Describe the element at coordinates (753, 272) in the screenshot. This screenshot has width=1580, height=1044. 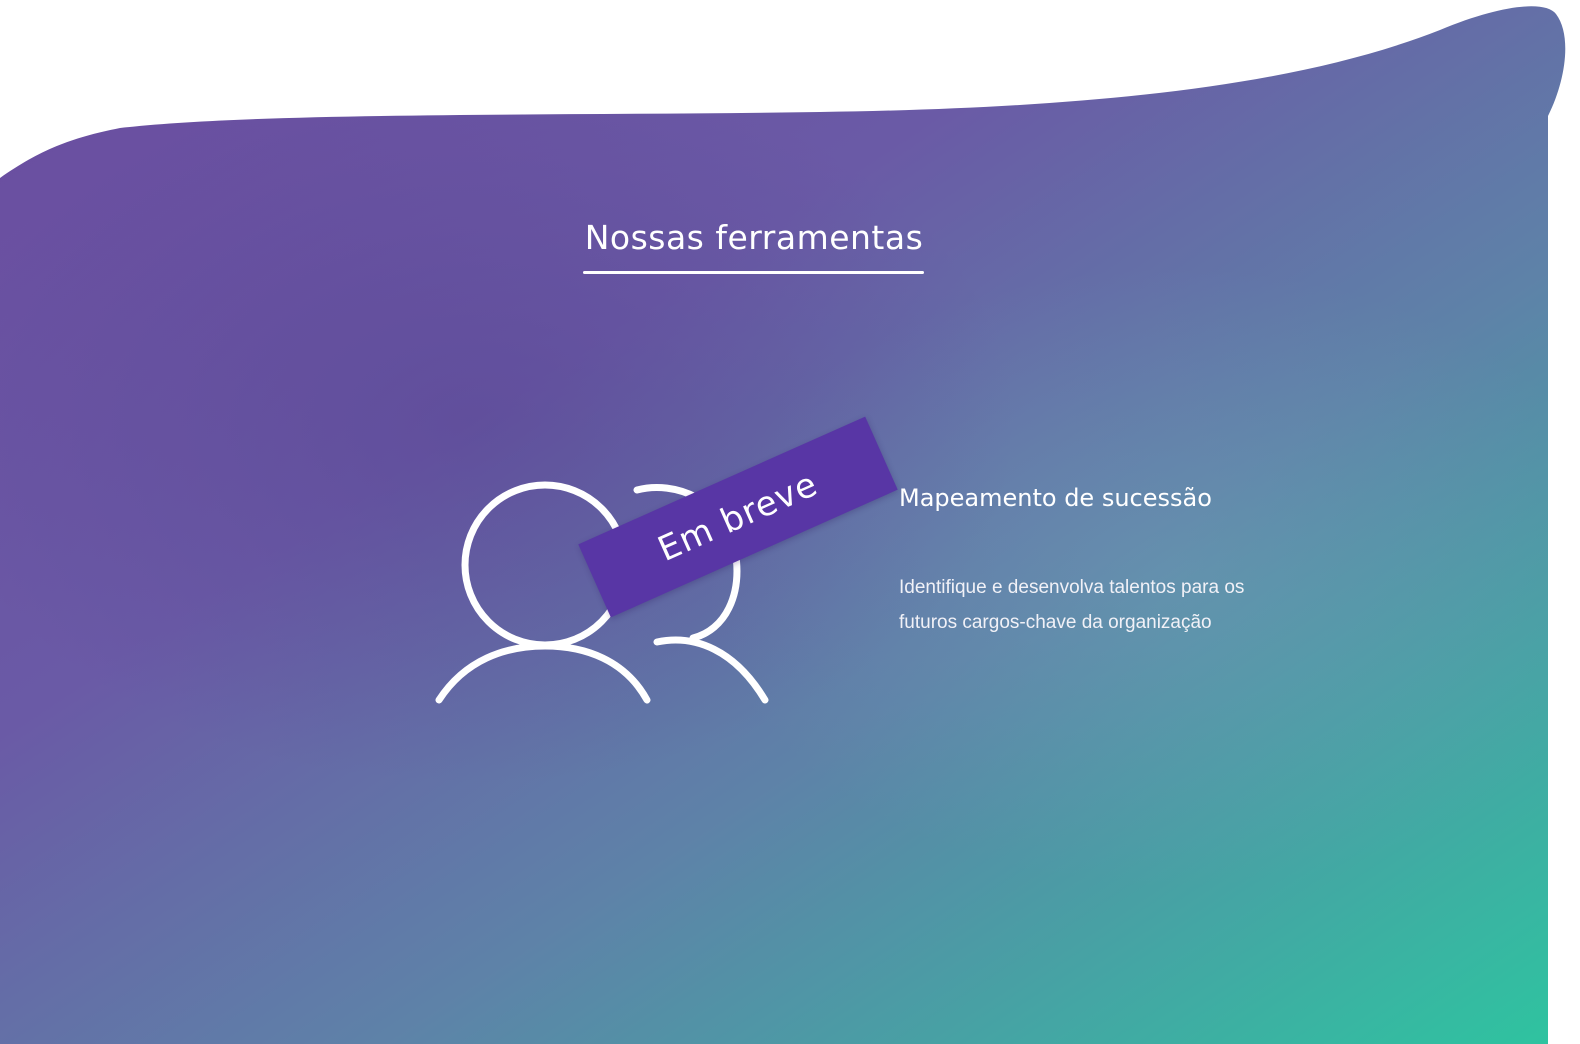
I see `title-underline` at that location.